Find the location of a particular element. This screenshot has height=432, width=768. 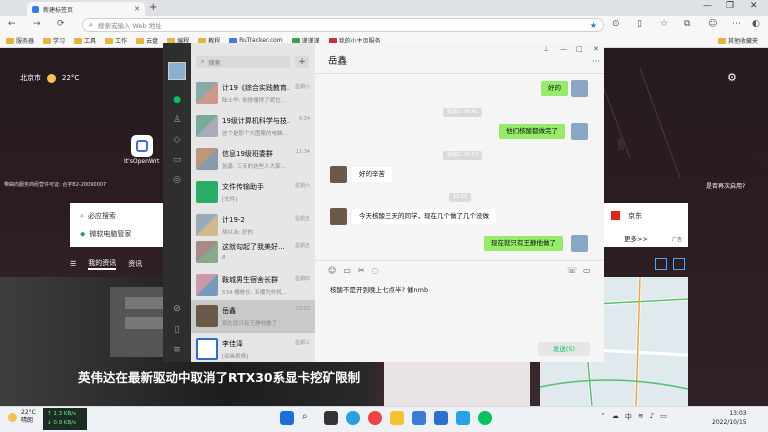

browser-tab: 新建标签页 ✕ is located at coordinates (86, 9).